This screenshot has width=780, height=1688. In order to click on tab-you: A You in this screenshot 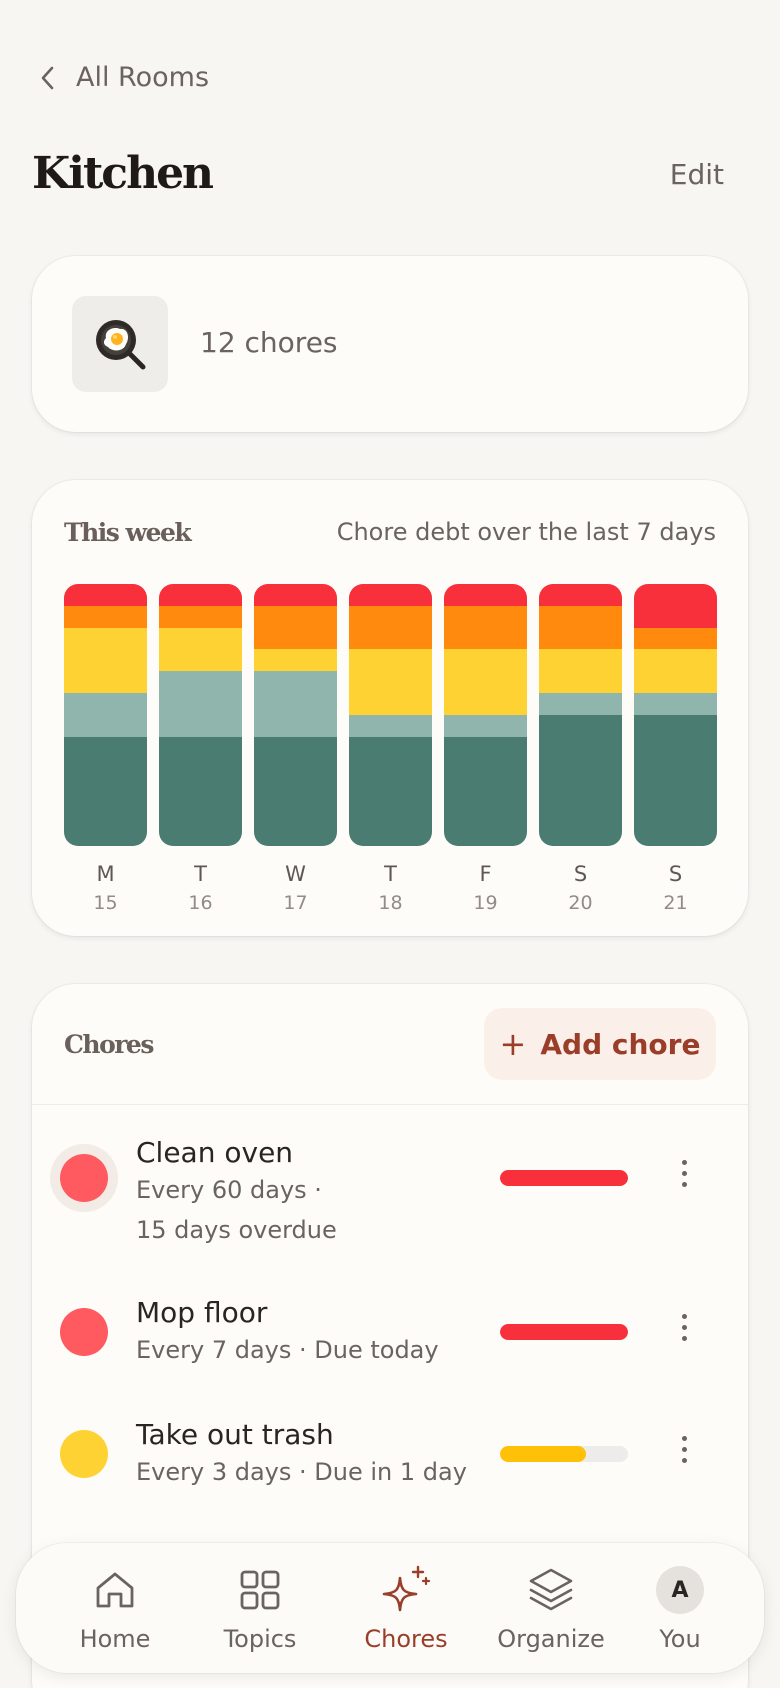, I will do `click(680, 1611)`.